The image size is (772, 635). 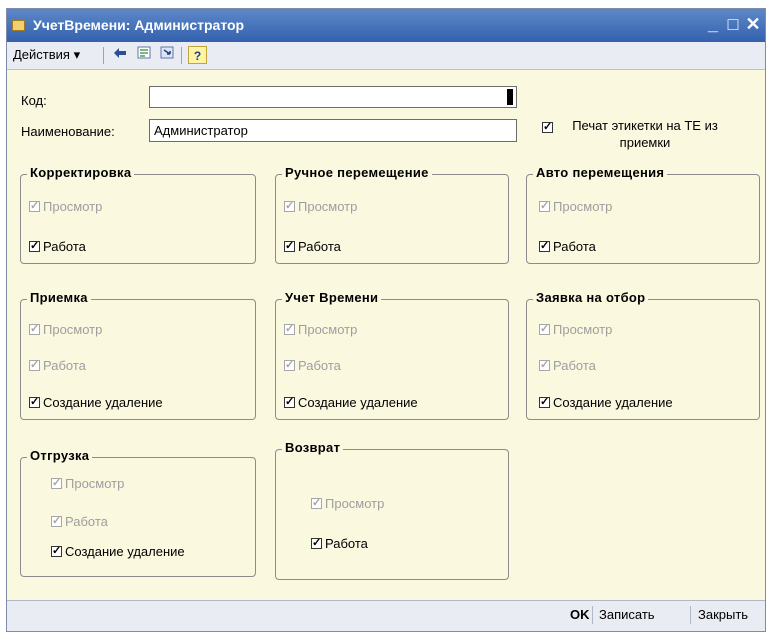 What do you see at coordinates (81, 172) in the screenshot?
I see `group-title-correction: Корректировка` at bounding box center [81, 172].